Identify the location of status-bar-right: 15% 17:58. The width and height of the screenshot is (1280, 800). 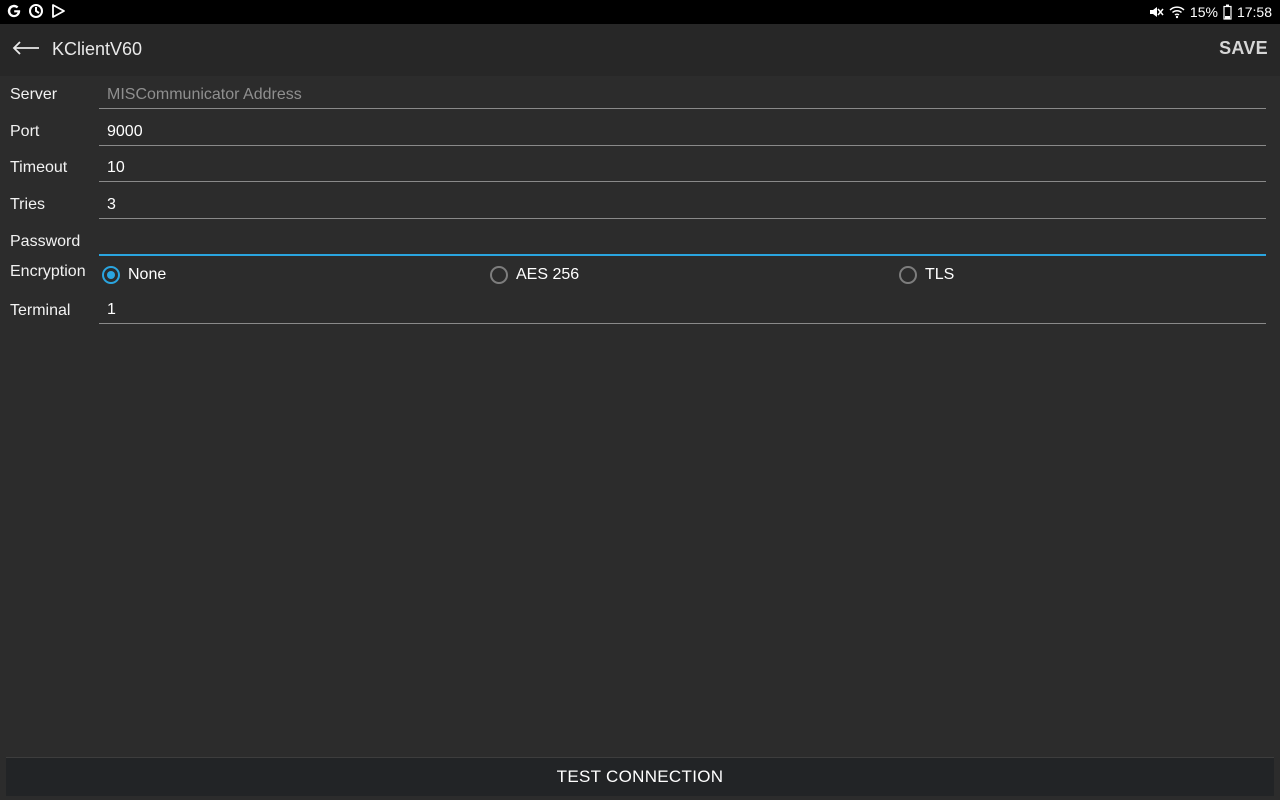
(1210, 12).